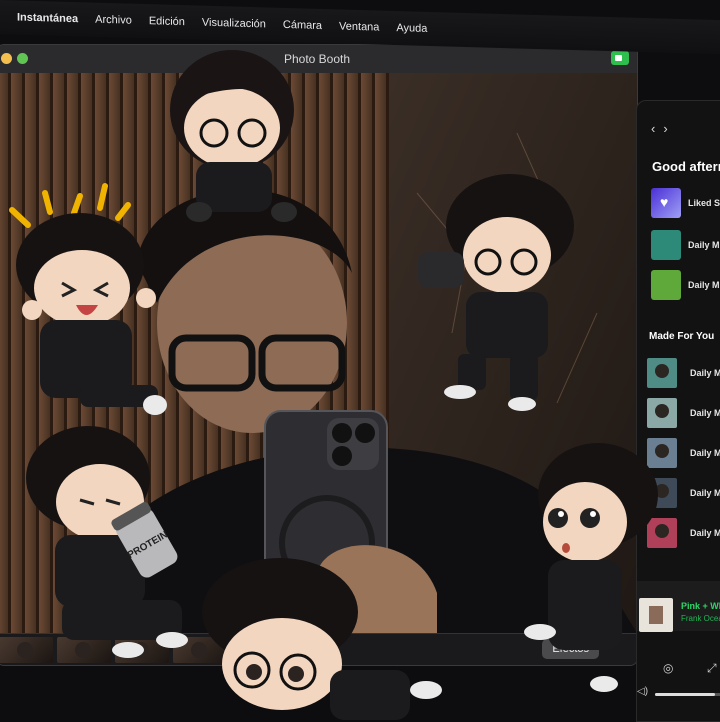 This screenshot has height=722, width=720. Describe the element at coordinates (668, 668) in the screenshot. I see `connect-device-icon: ◎` at that location.